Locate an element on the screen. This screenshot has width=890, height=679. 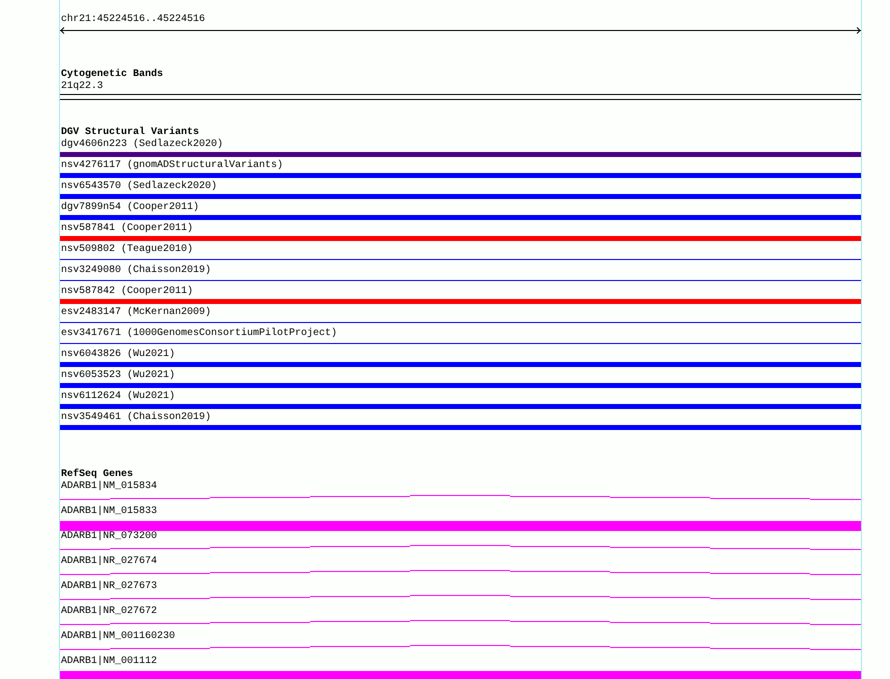
track-title: DGV Structural Variants is located at coordinates (130, 132).